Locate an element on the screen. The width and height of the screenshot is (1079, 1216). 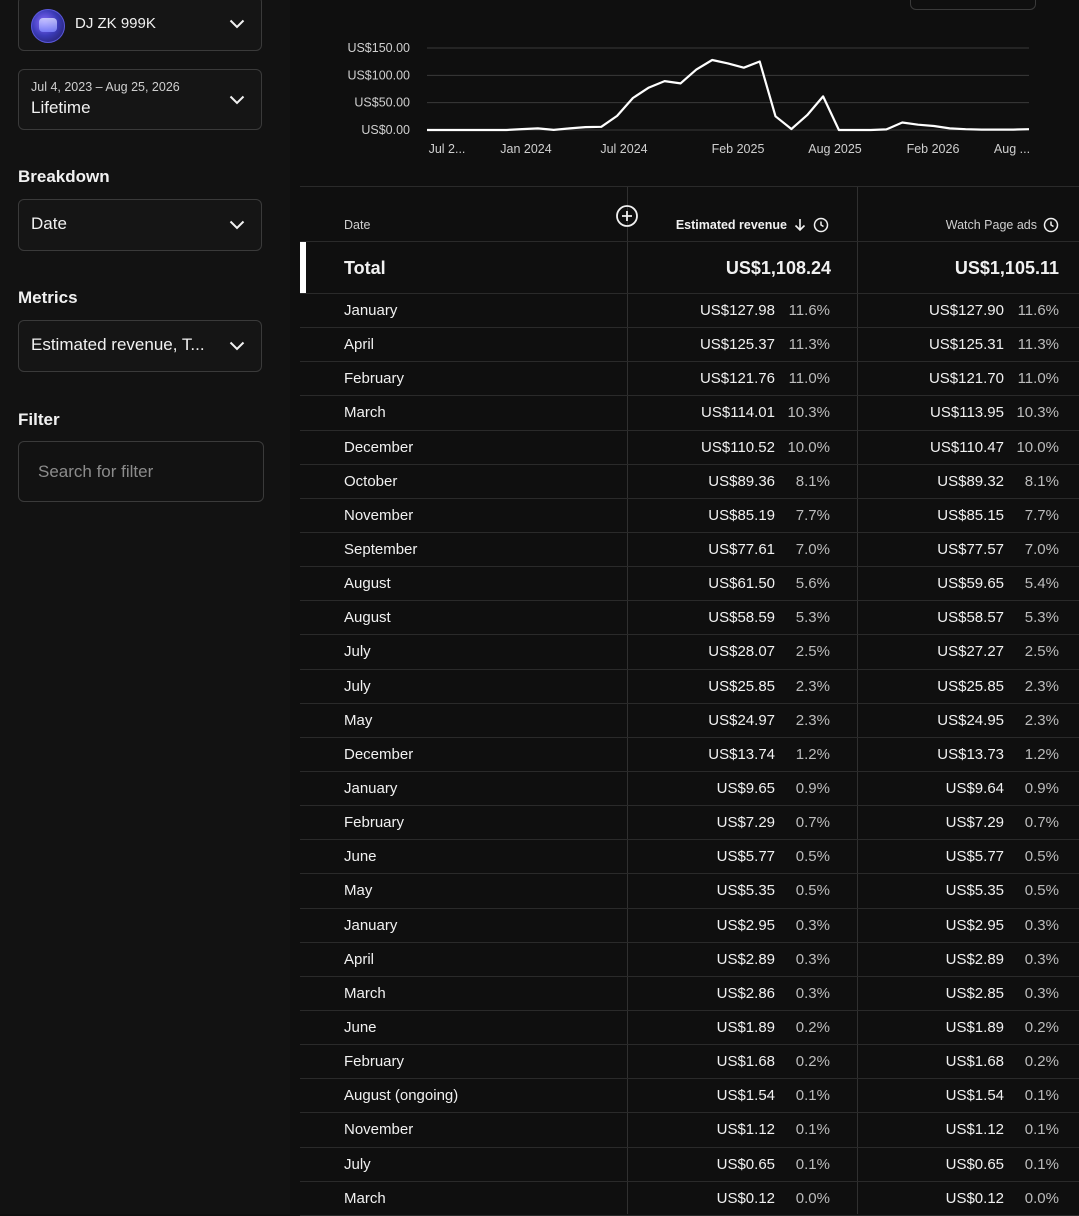
table-row: December US$13.74 1.2% US$13.73 1.2% is located at coordinates (689, 755).